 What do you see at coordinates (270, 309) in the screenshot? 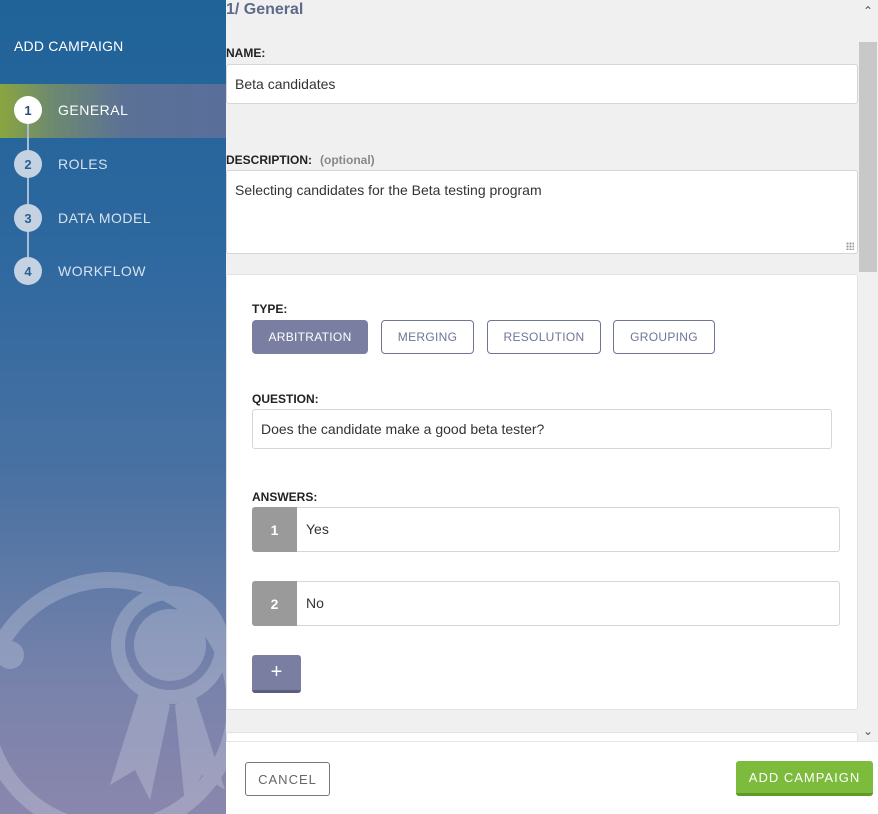
I see `type-label: TYPE:` at bounding box center [270, 309].